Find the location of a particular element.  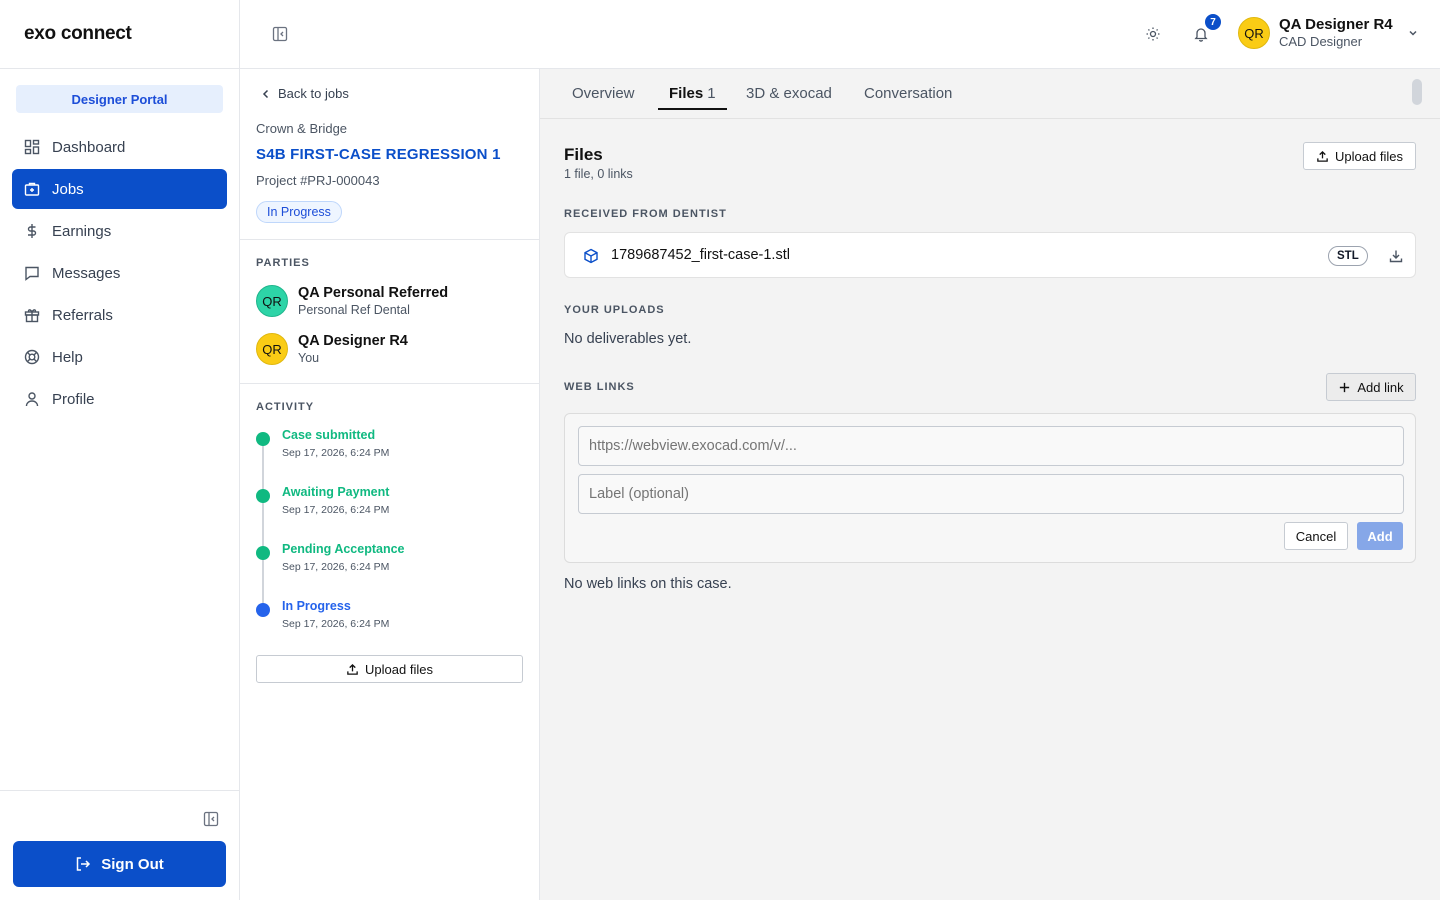

links-empty-text: No web links on this case. is located at coordinates (648, 584).